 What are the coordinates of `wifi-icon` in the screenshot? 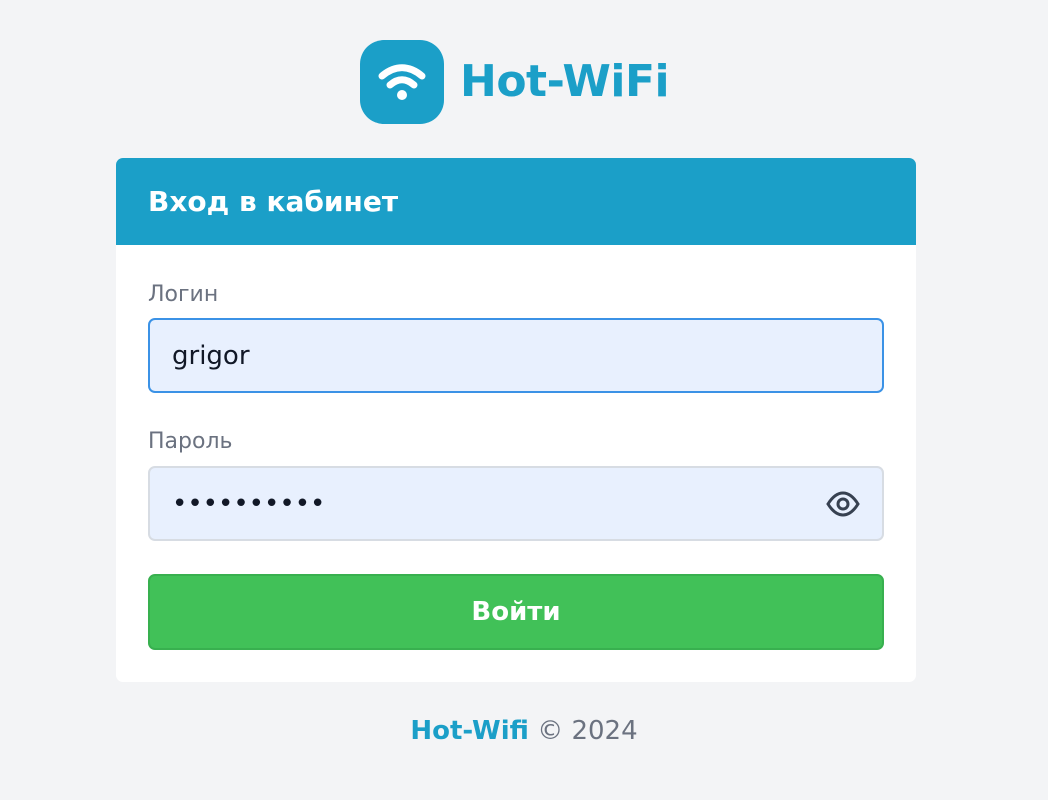 It's located at (402, 82).